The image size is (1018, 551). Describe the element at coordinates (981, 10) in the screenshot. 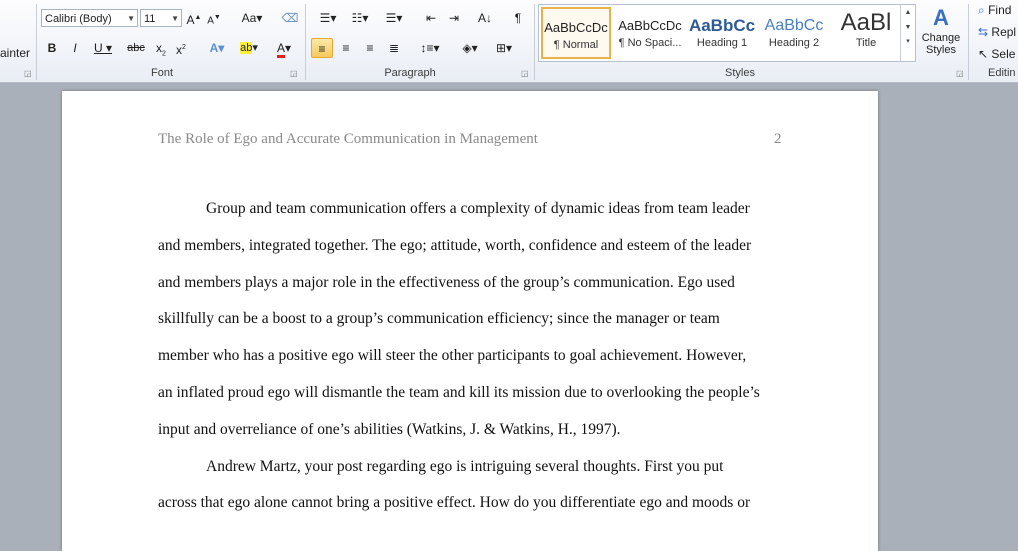

I see `find-icon: ⌕` at that location.